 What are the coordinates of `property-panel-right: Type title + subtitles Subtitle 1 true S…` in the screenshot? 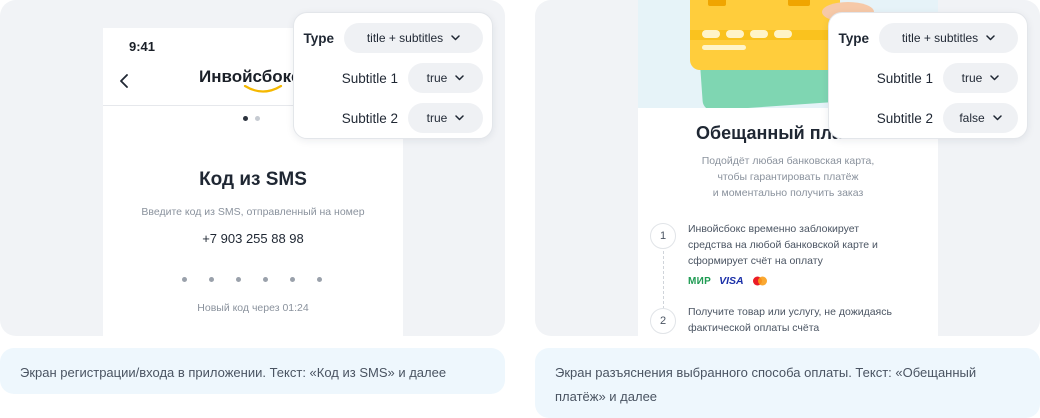 It's located at (928, 75).